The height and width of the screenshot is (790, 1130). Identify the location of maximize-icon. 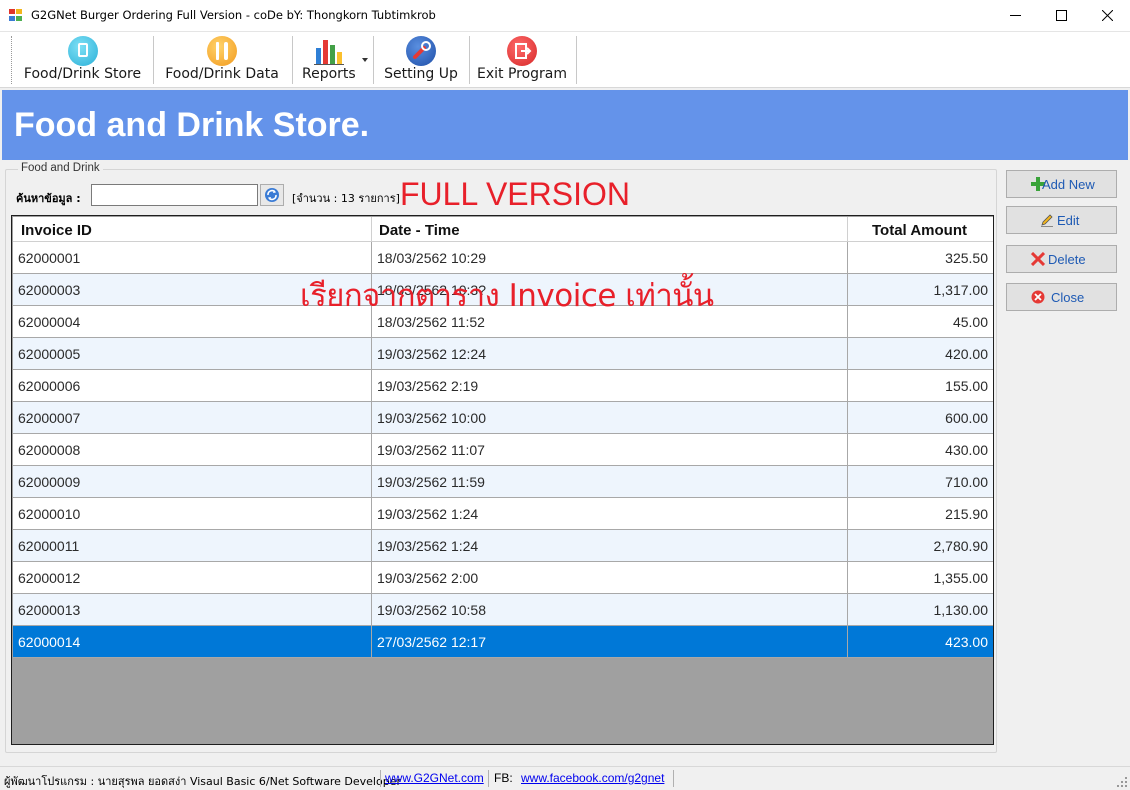
(1061, 15).